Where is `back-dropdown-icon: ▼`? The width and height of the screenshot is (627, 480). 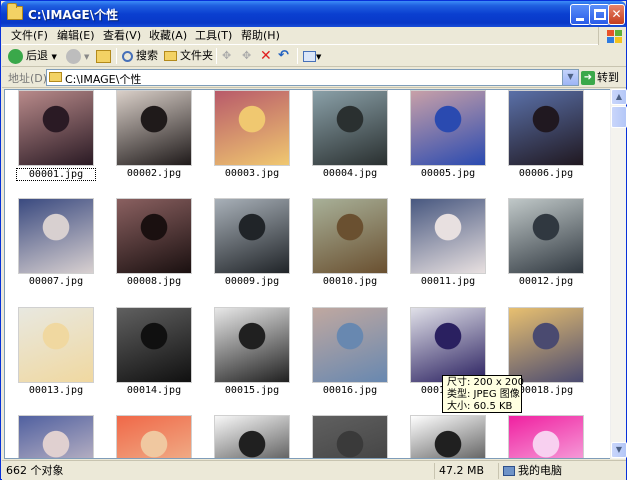
back-dropdown-icon: ▼ is located at coordinates (54, 57).